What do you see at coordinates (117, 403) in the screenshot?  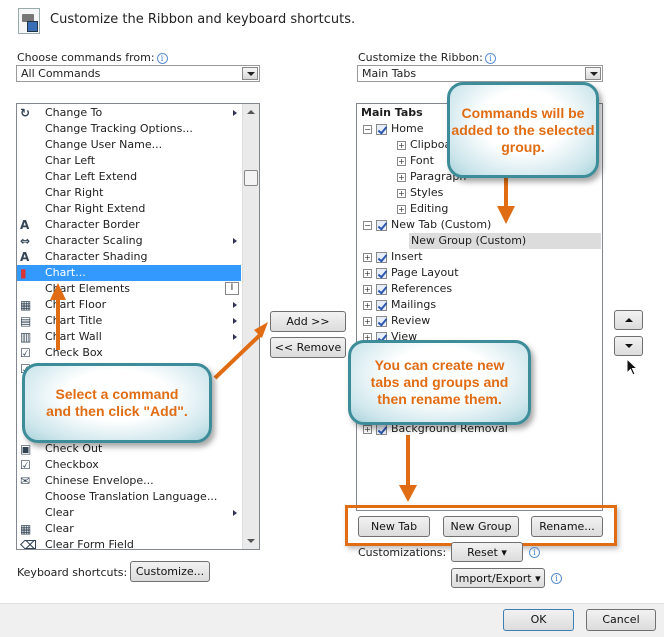 I see `callout-select-command: Select a command and then click "Add".` at bounding box center [117, 403].